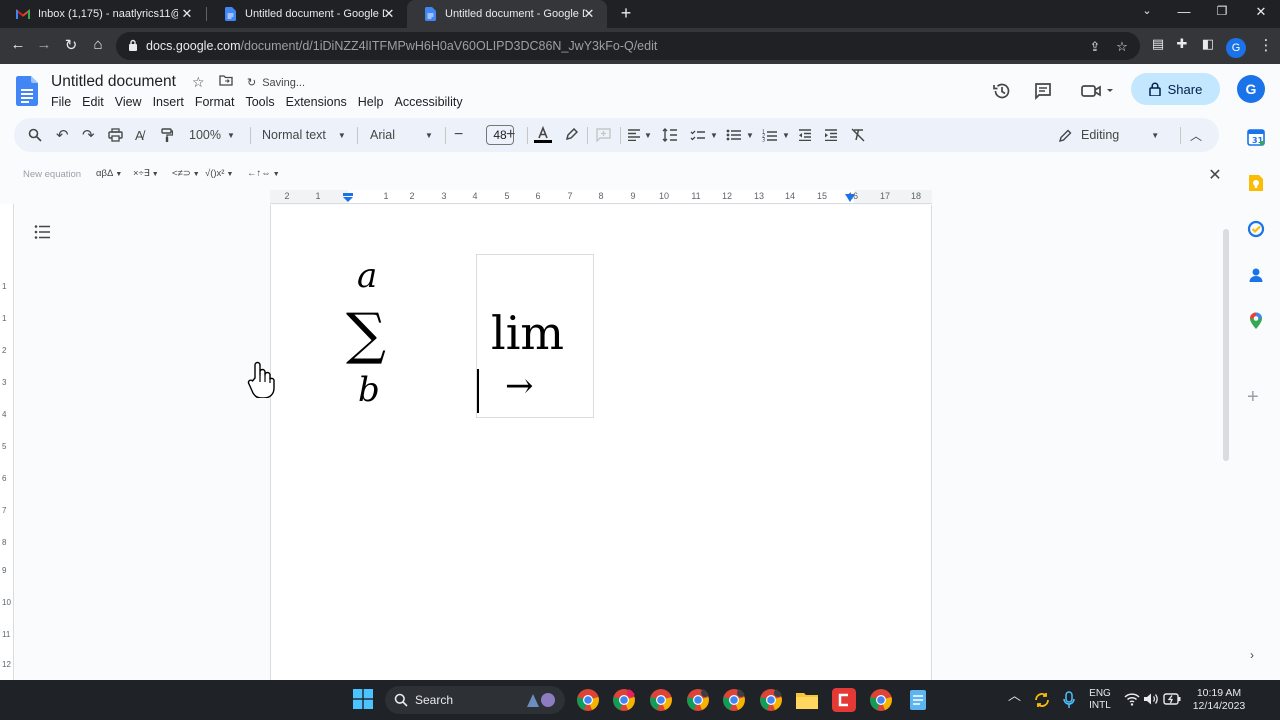  Describe the element at coordinates (571, 135) in the screenshot. I see `highlight-color-icon` at that location.